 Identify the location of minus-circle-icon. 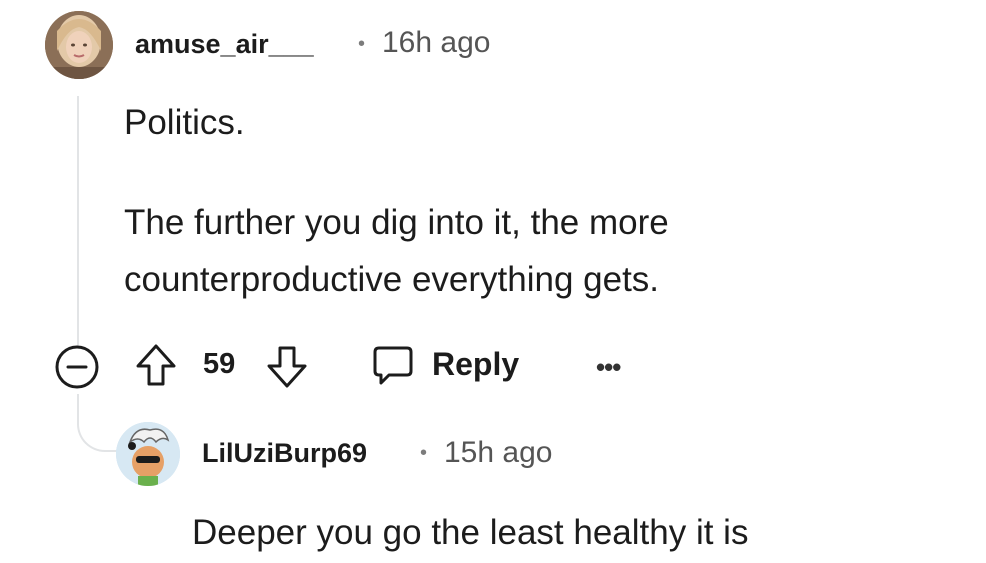
(77, 367).